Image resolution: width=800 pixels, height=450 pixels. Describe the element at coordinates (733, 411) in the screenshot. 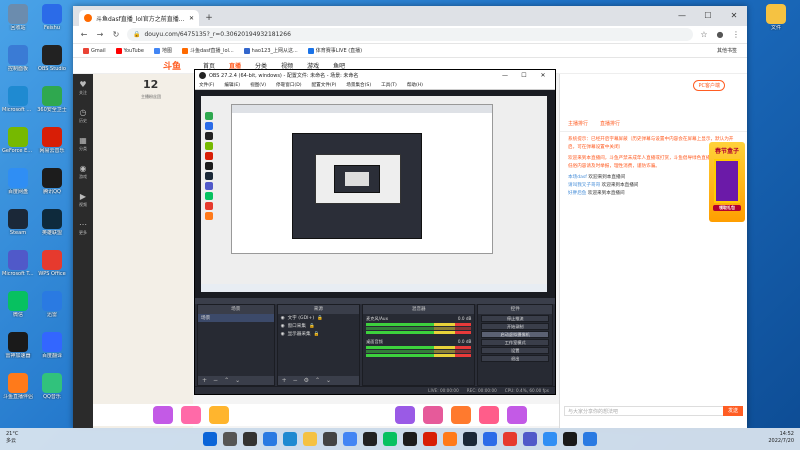

I see `send-button: 发送` at that location.